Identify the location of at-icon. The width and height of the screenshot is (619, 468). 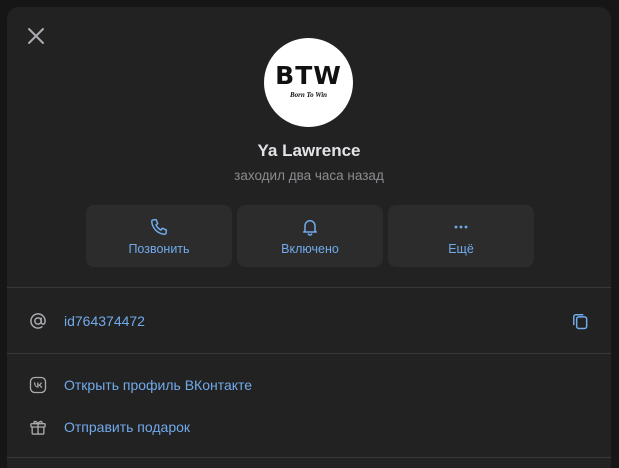
(38, 321).